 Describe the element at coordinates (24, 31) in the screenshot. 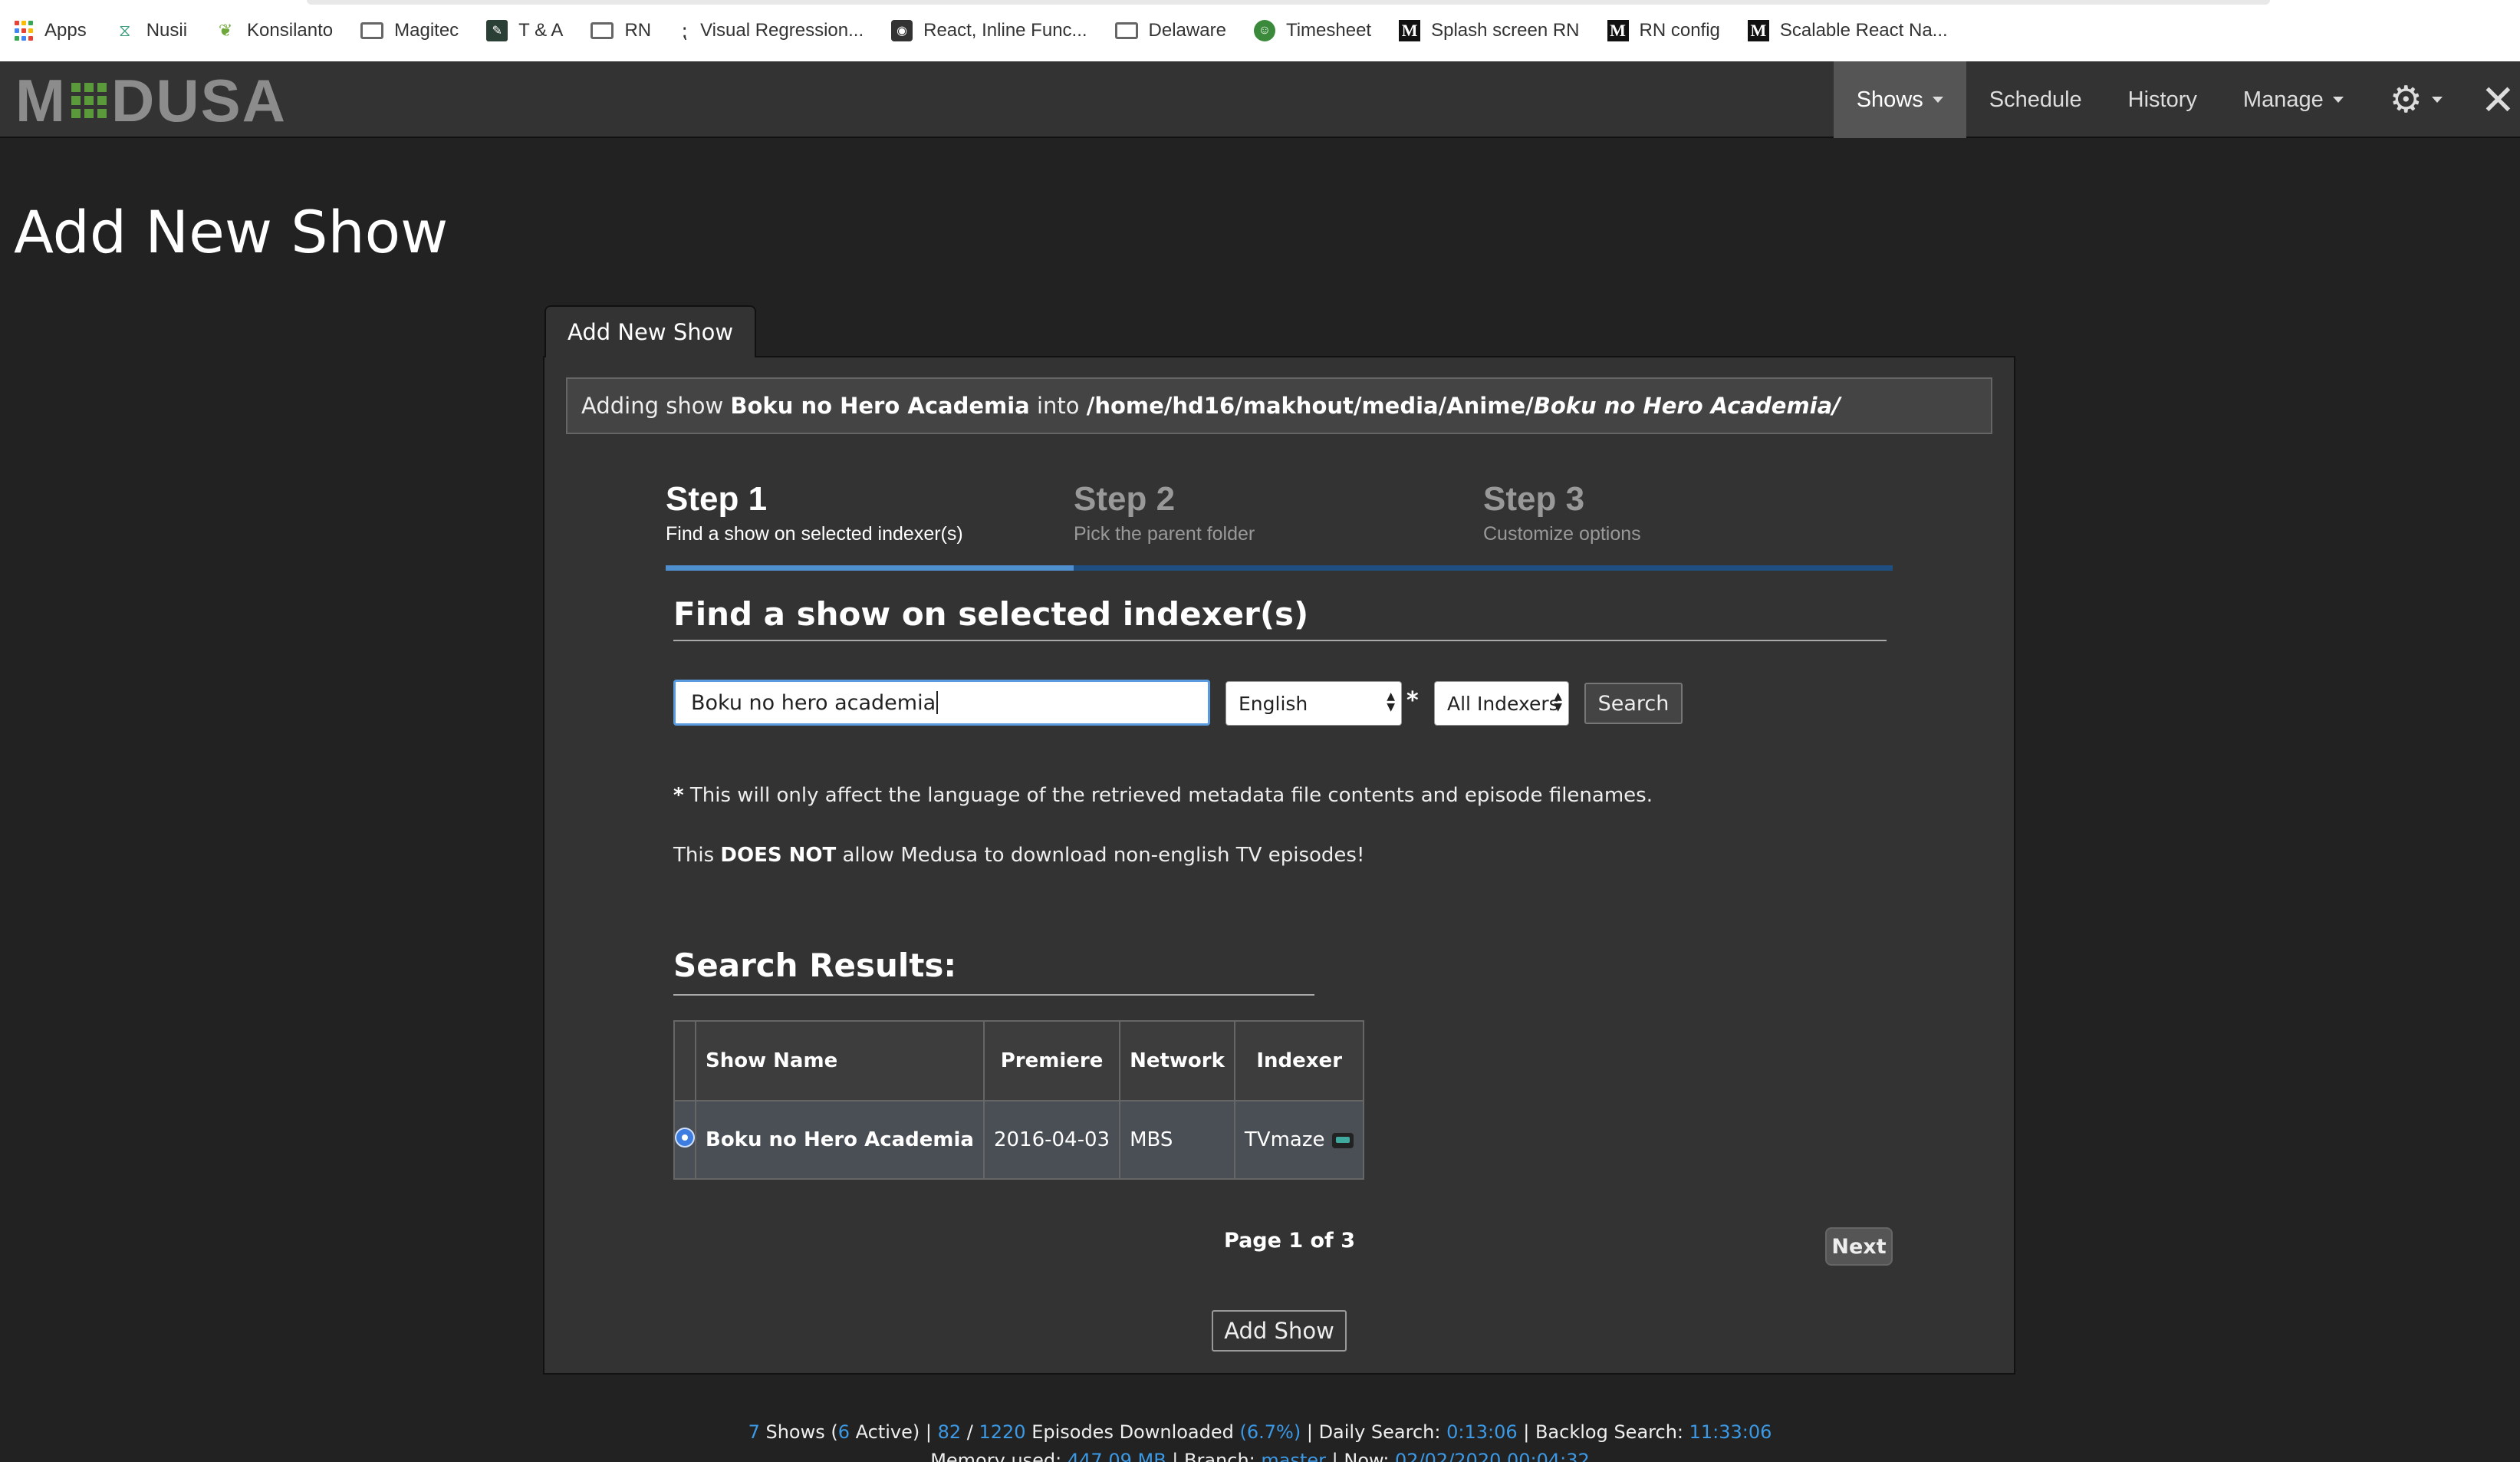

I see `apps-grid-icon` at that location.